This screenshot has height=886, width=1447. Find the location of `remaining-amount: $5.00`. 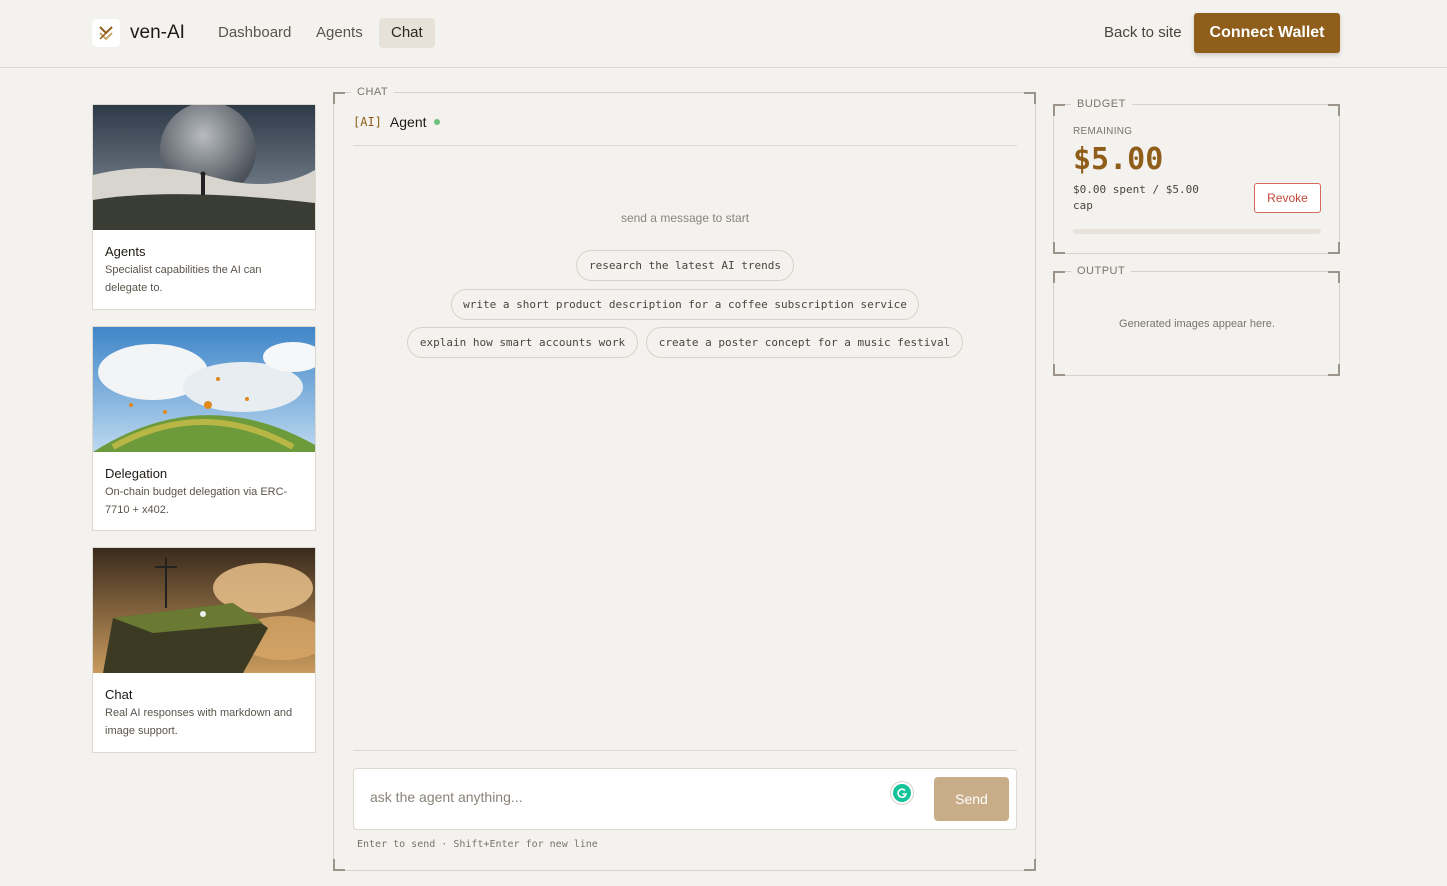

remaining-amount: $5.00 is located at coordinates (1118, 159).